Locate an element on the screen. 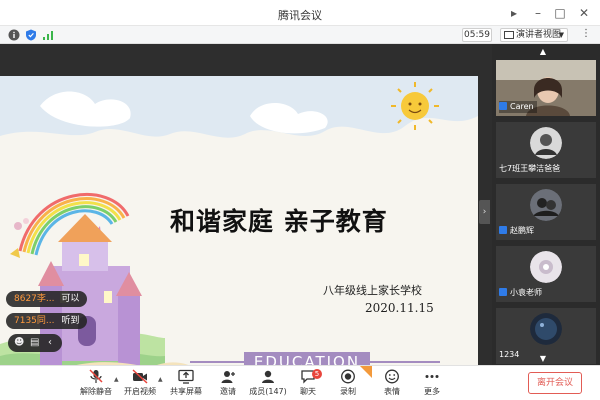 Image resolution: width=600 pixels, height=400 pixels. leave-meeting-button: 离开会议 is located at coordinates (555, 383).